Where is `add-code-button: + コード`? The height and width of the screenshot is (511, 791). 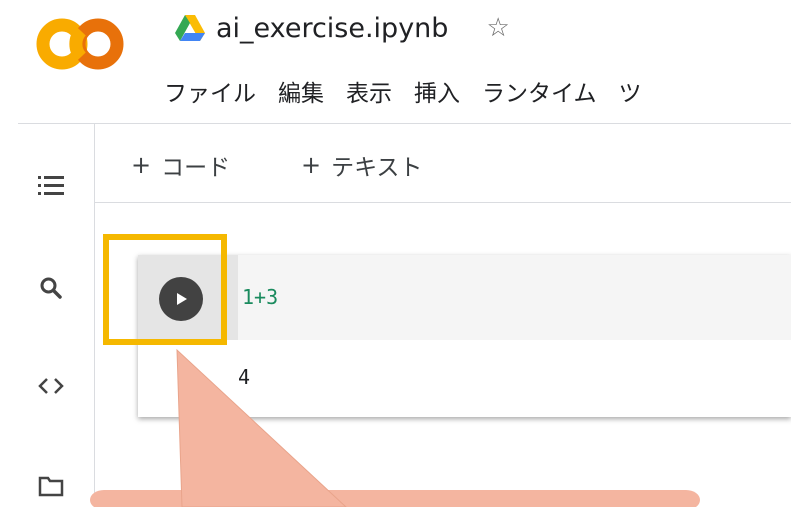
add-code-button: + コード is located at coordinates (180, 165).